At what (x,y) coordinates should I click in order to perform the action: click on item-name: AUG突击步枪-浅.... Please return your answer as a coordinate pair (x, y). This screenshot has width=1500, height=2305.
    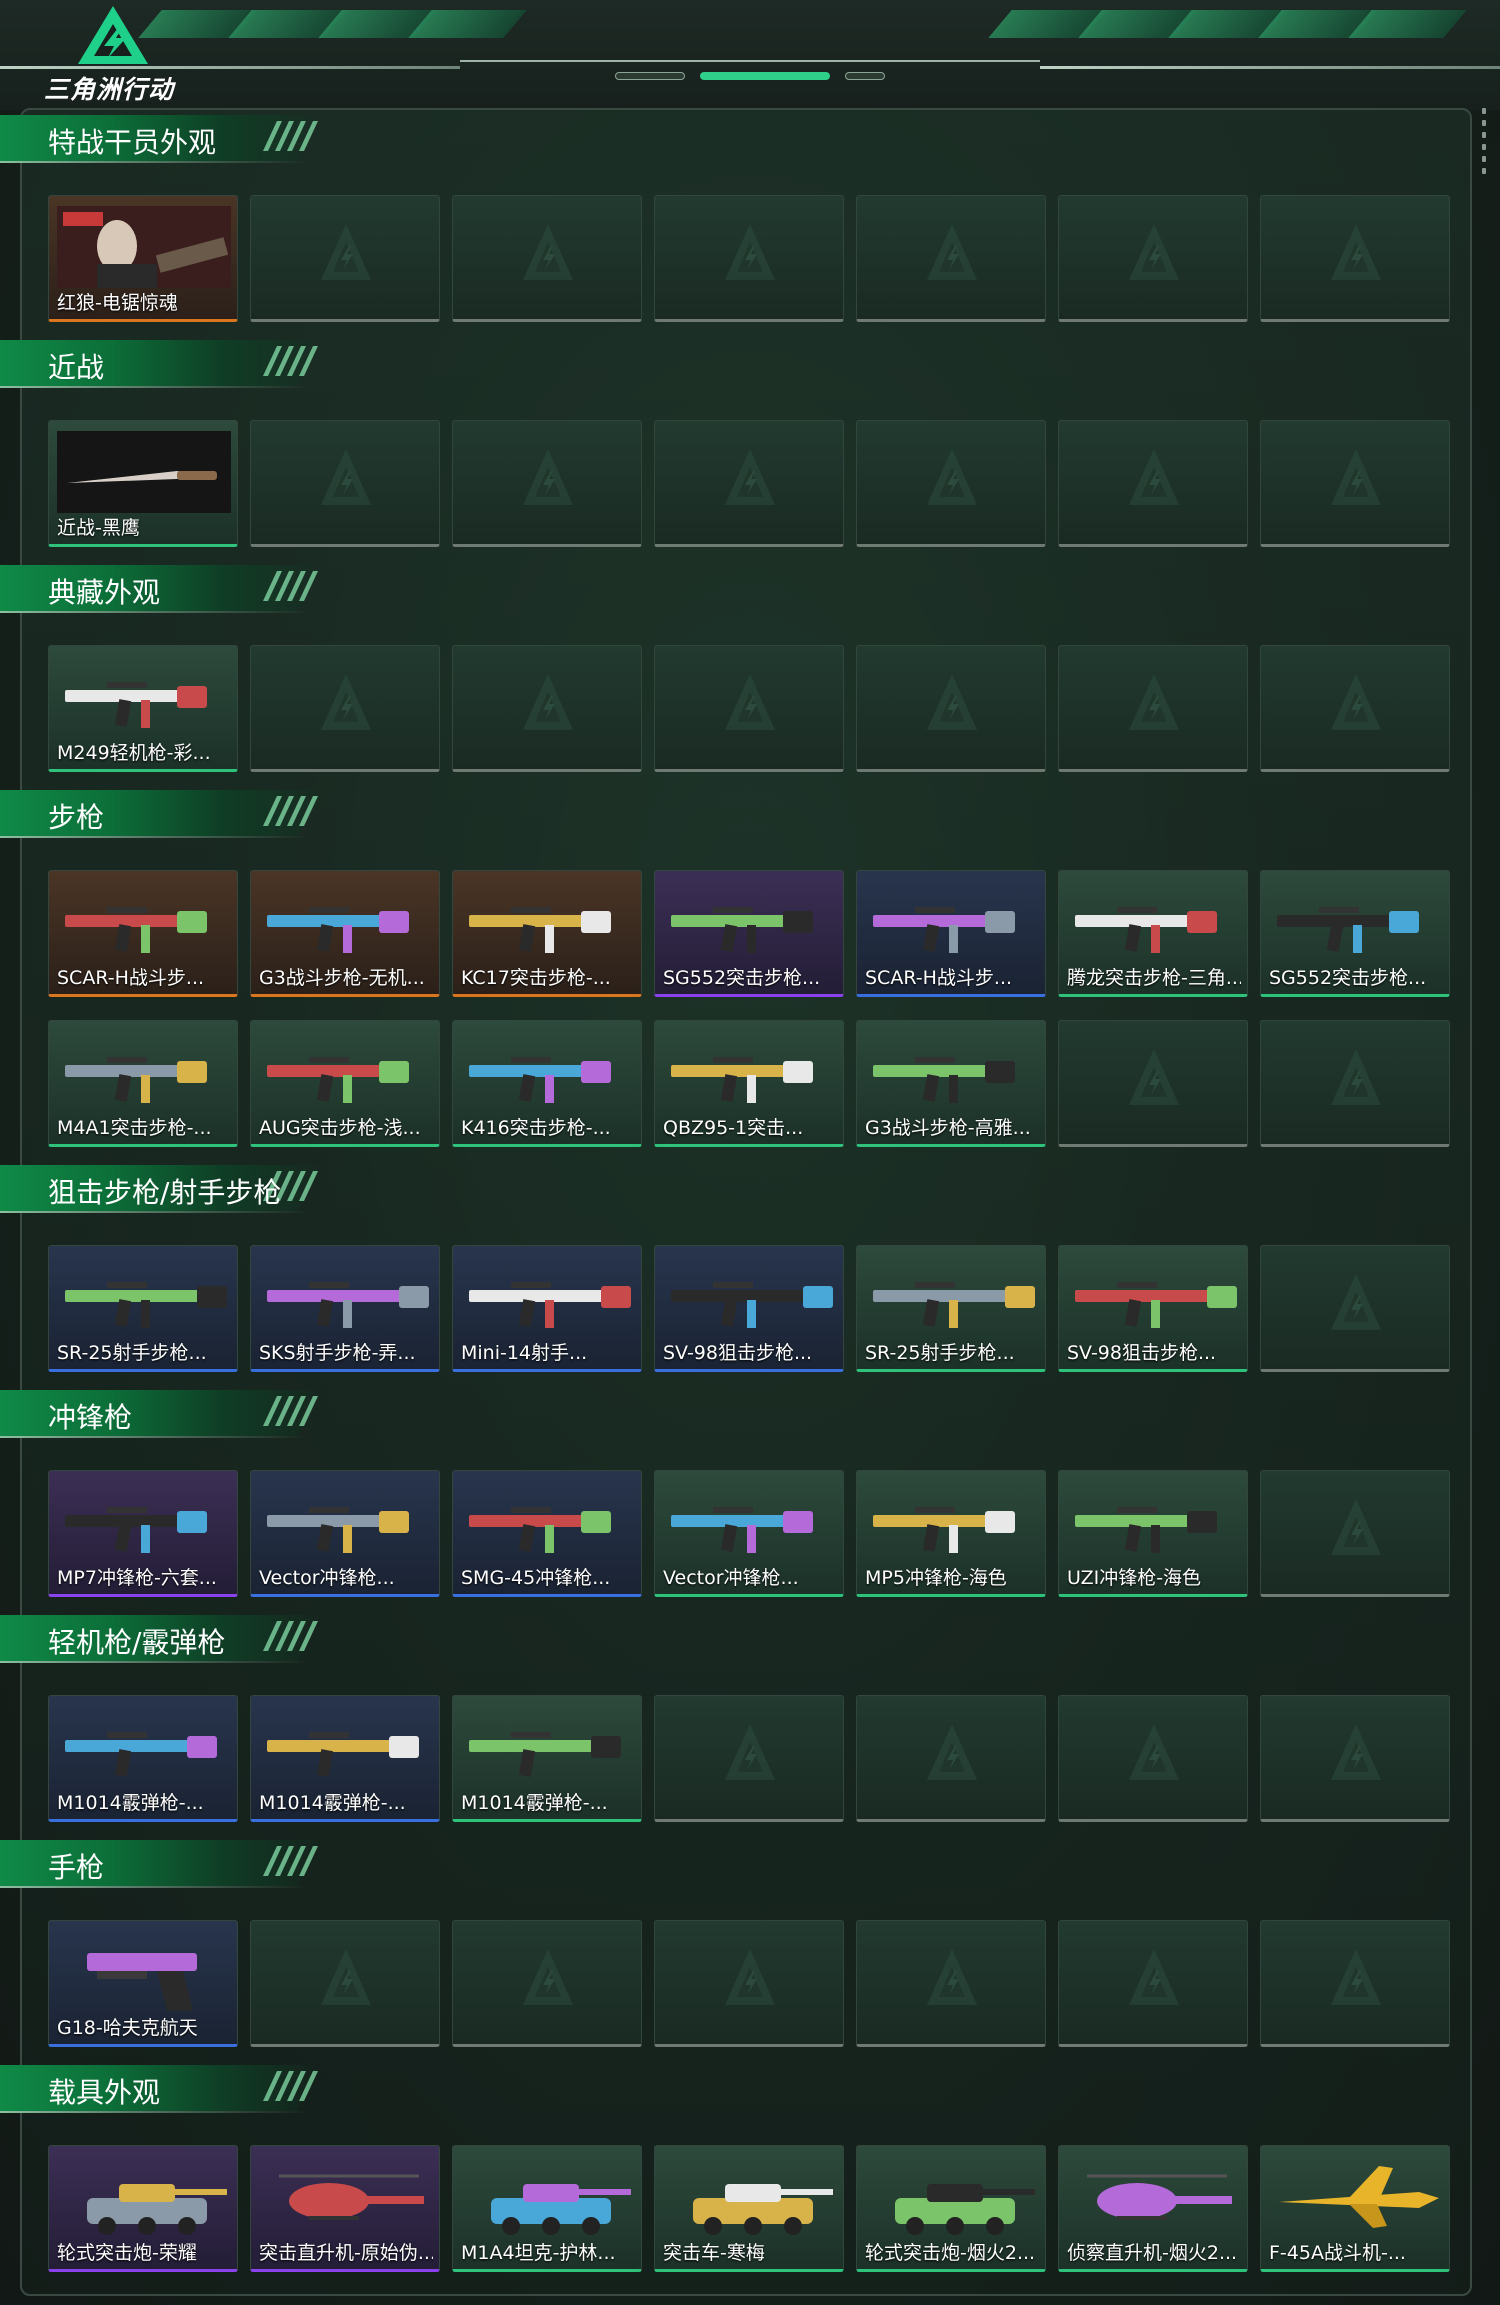
    Looking at the image, I should click on (340, 1128).